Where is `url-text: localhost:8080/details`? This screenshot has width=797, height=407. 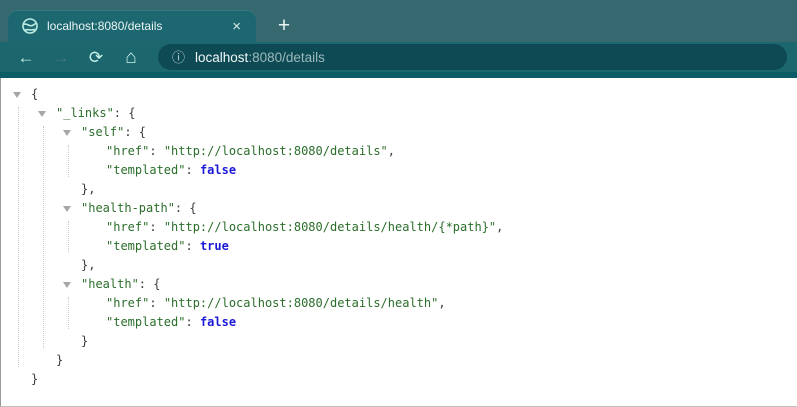
url-text: localhost:8080/details is located at coordinates (260, 57).